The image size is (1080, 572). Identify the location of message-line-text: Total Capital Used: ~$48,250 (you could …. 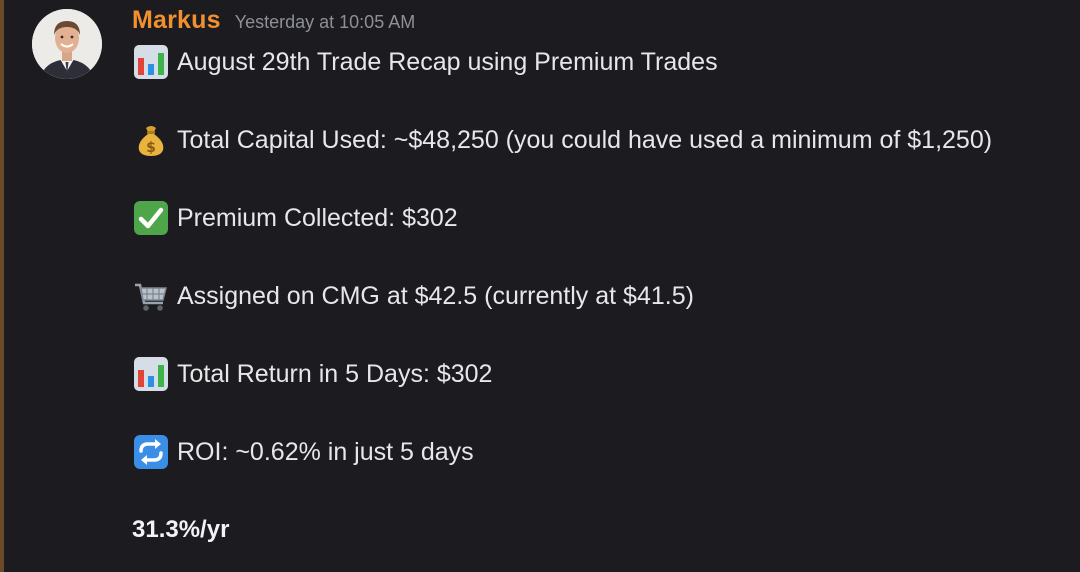
(585, 139).